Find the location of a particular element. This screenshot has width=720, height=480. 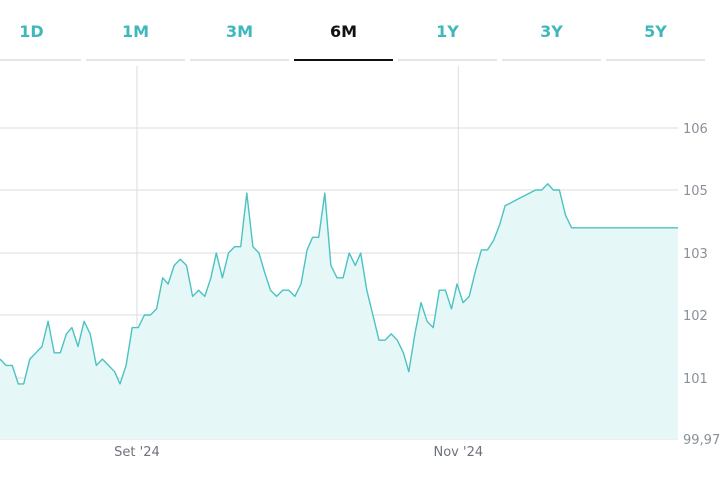

tab-label: 1Y is located at coordinates (447, 31).